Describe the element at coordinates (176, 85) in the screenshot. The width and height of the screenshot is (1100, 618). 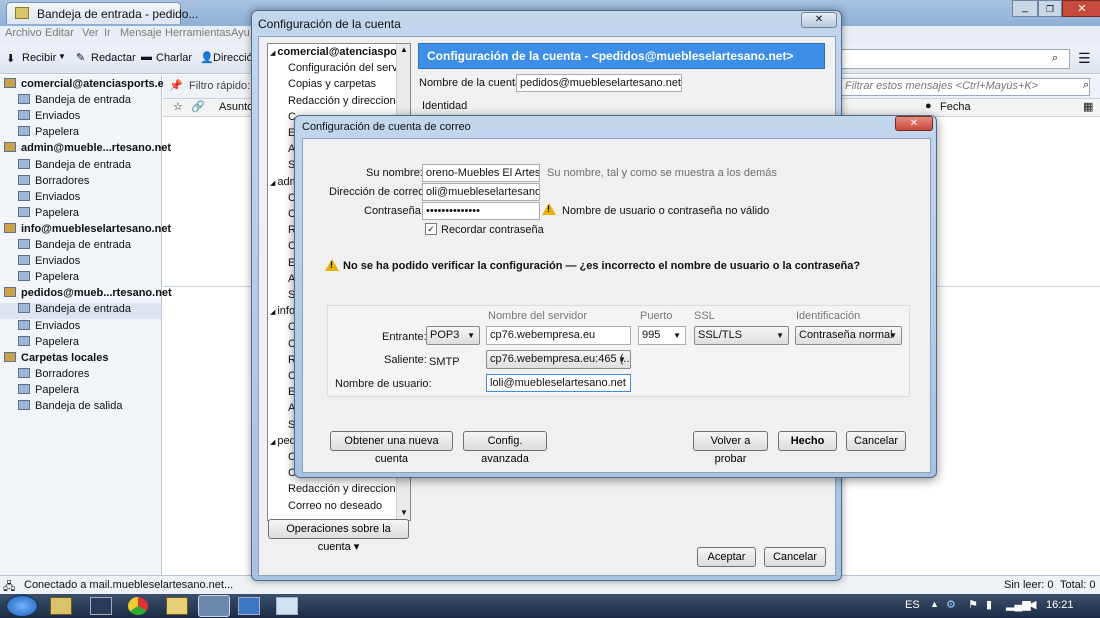
I see `pin-icon: 📌` at that location.